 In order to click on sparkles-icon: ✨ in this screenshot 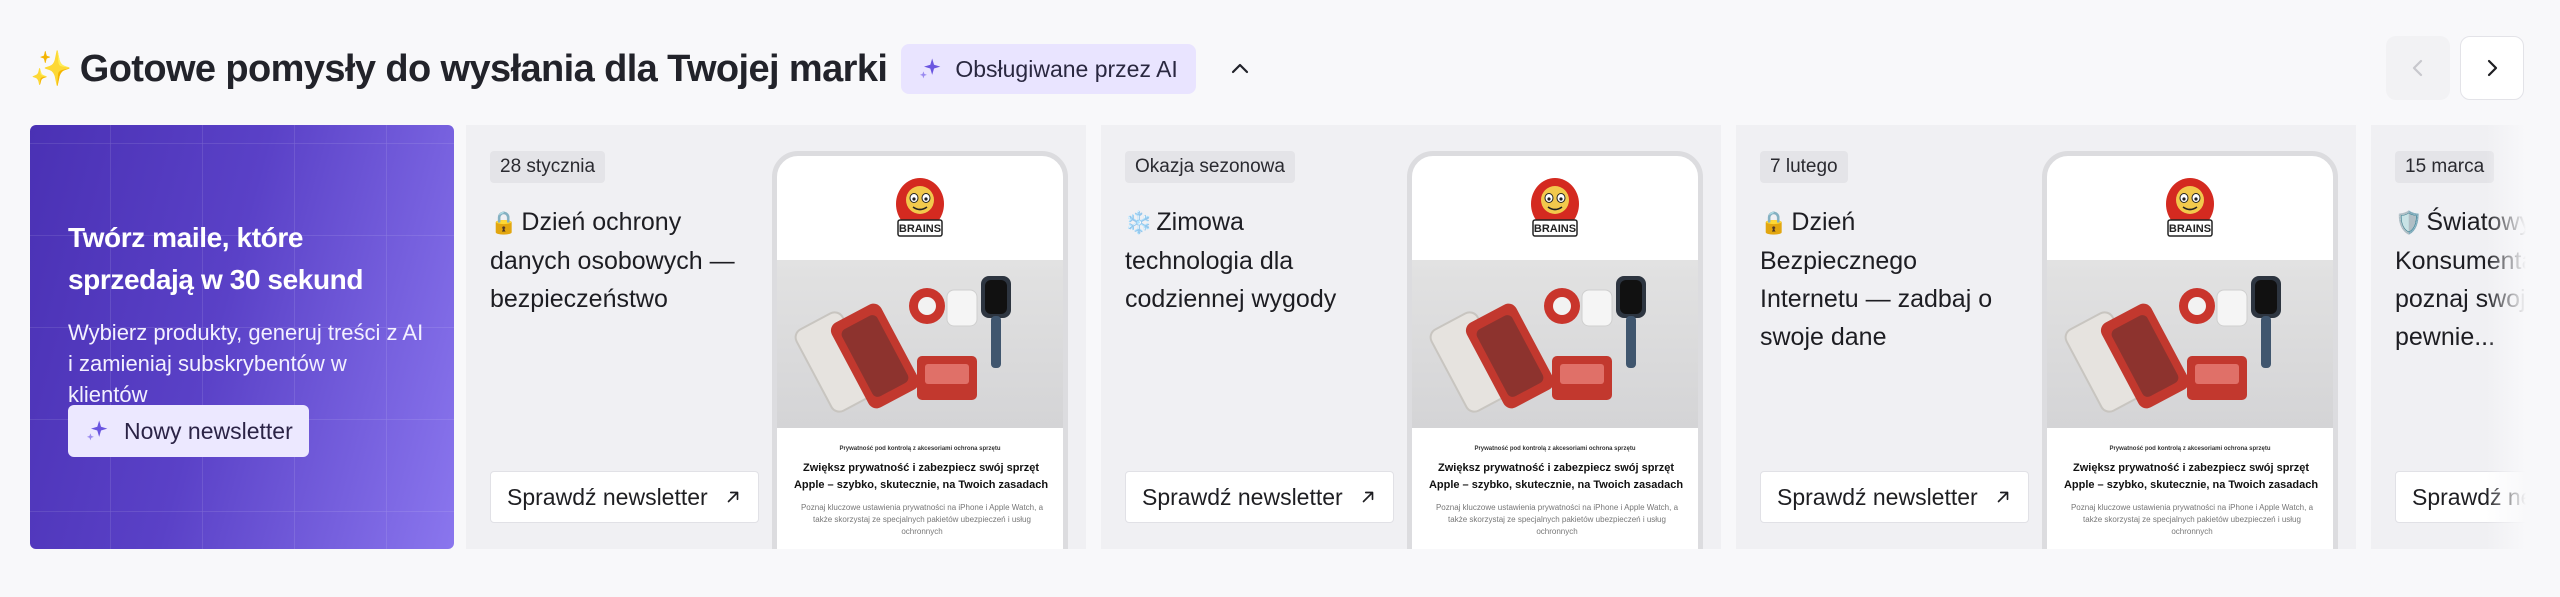, I will do `click(51, 69)`.